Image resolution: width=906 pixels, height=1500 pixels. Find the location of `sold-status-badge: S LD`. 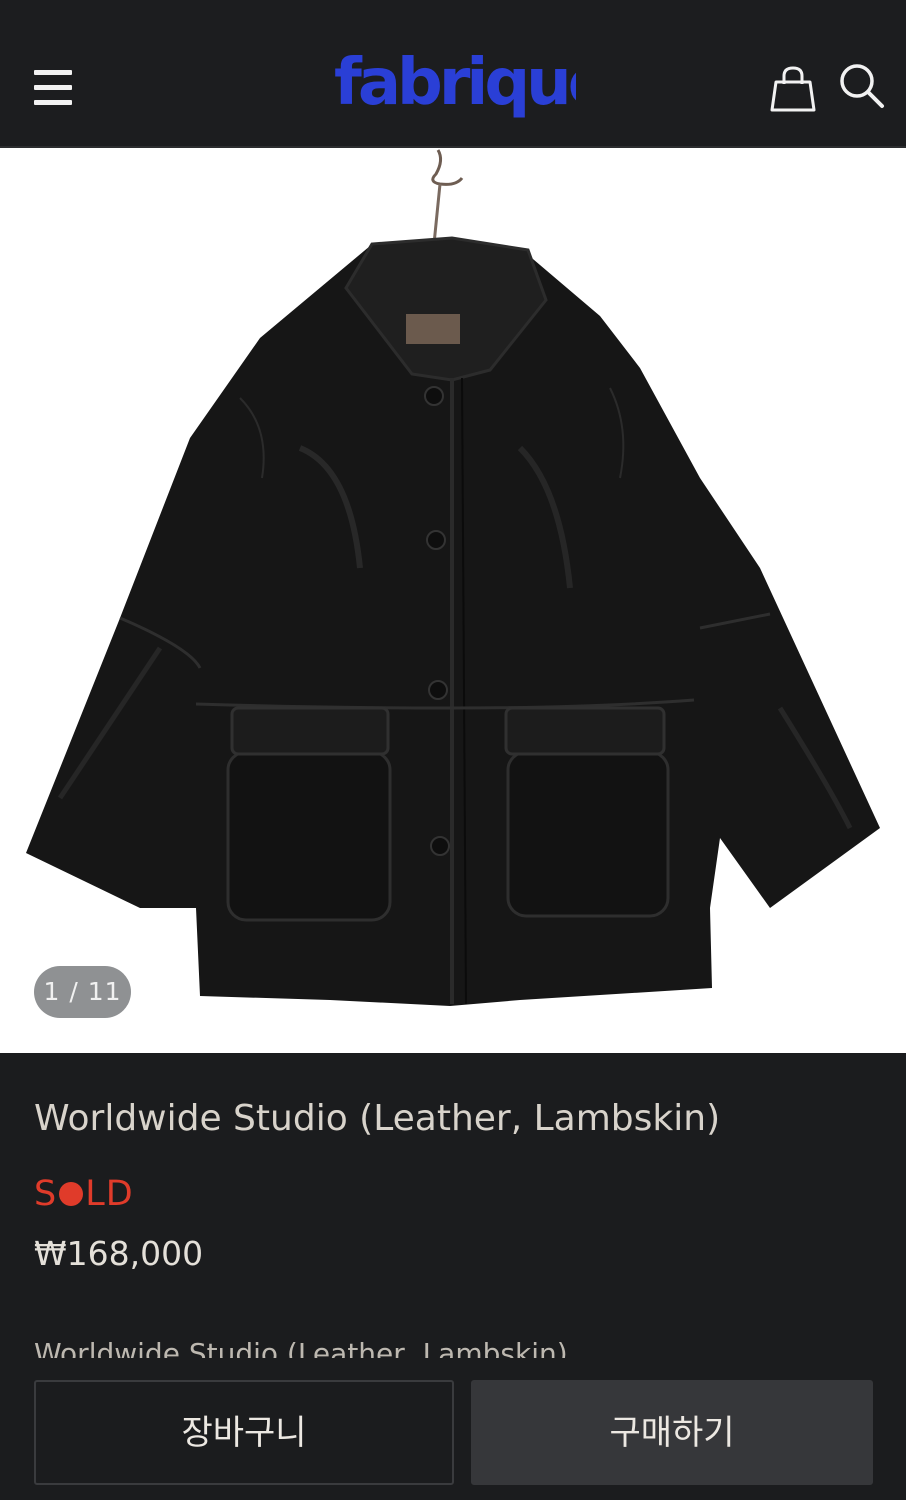

sold-status-badge: S LD is located at coordinates (84, 1194).